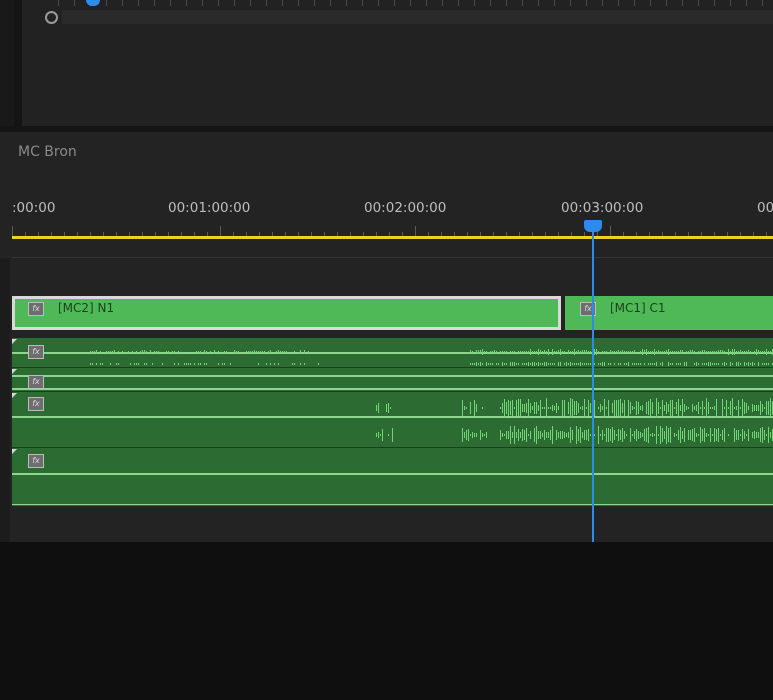  I want to click on track-separator, so click(392, 447).